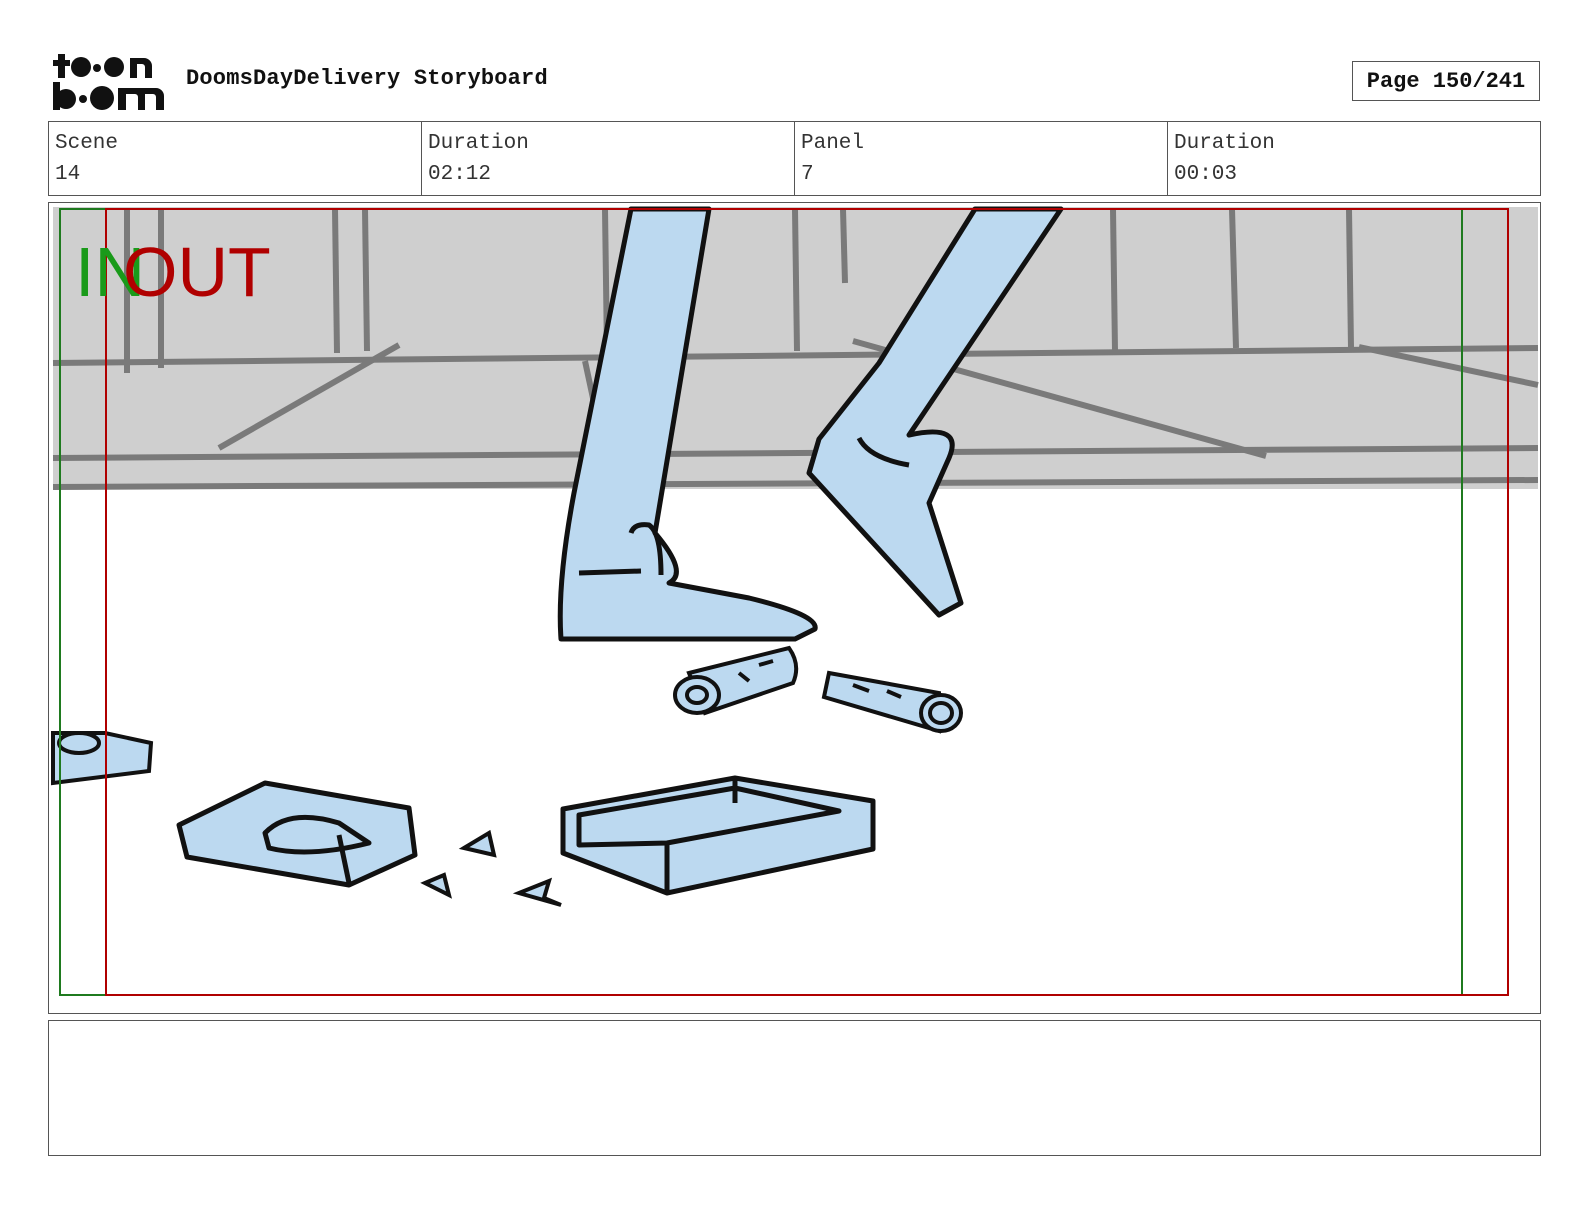 The height and width of the screenshot is (1224, 1584). Describe the element at coordinates (794, 1088) in the screenshot. I see `panel-notes-box` at that location.